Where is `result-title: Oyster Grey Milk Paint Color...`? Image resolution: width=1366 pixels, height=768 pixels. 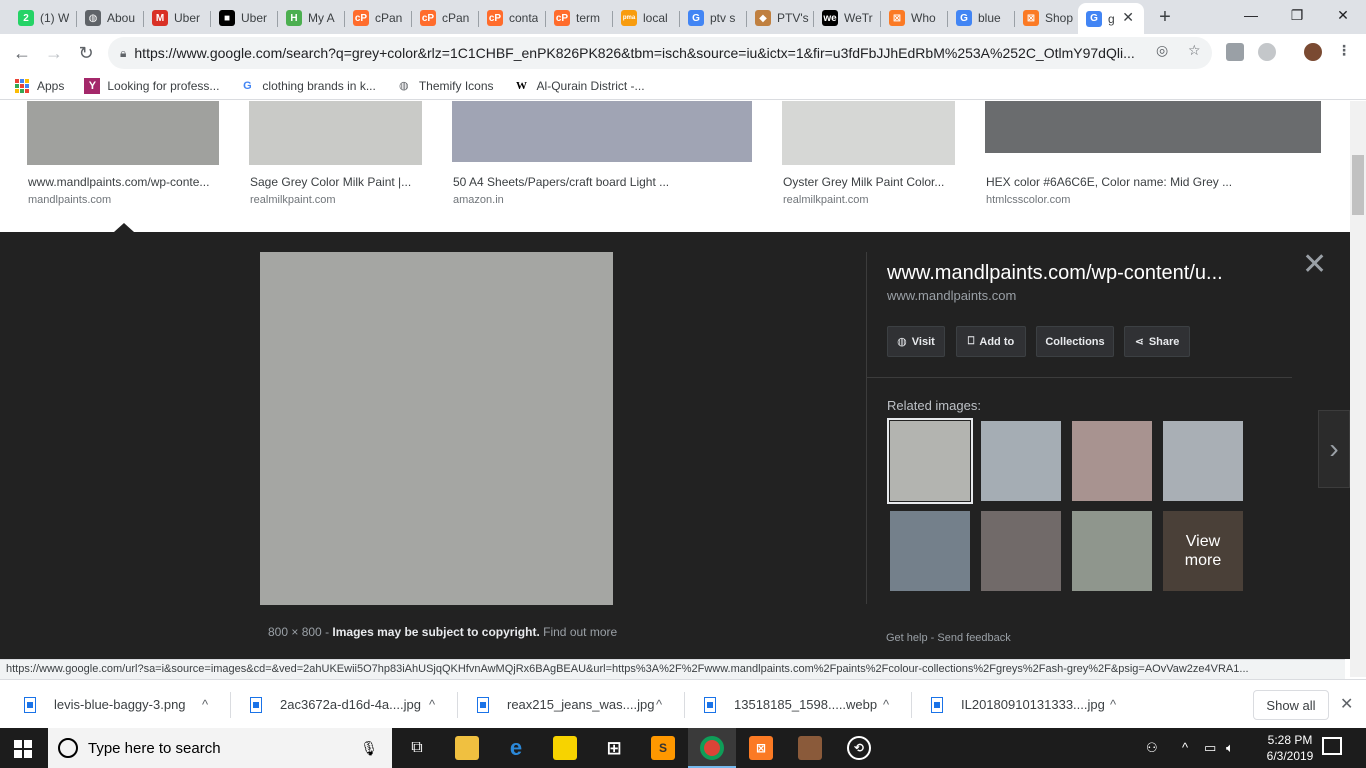
result-title: Oyster Grey Milk Paint Color... is located at coordinates (863, 182).